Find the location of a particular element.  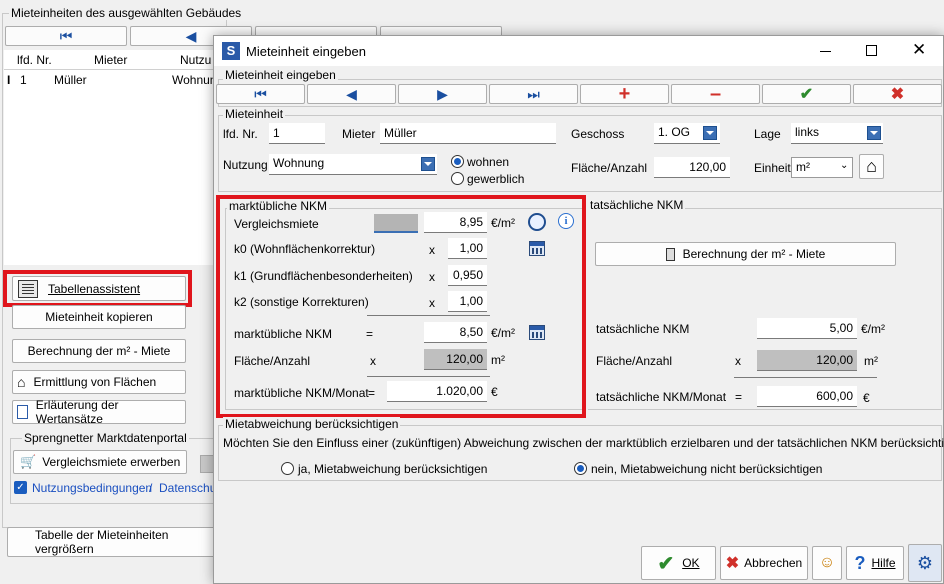

house-grid-icon: ⌂ is located at coordinates (871, 166).